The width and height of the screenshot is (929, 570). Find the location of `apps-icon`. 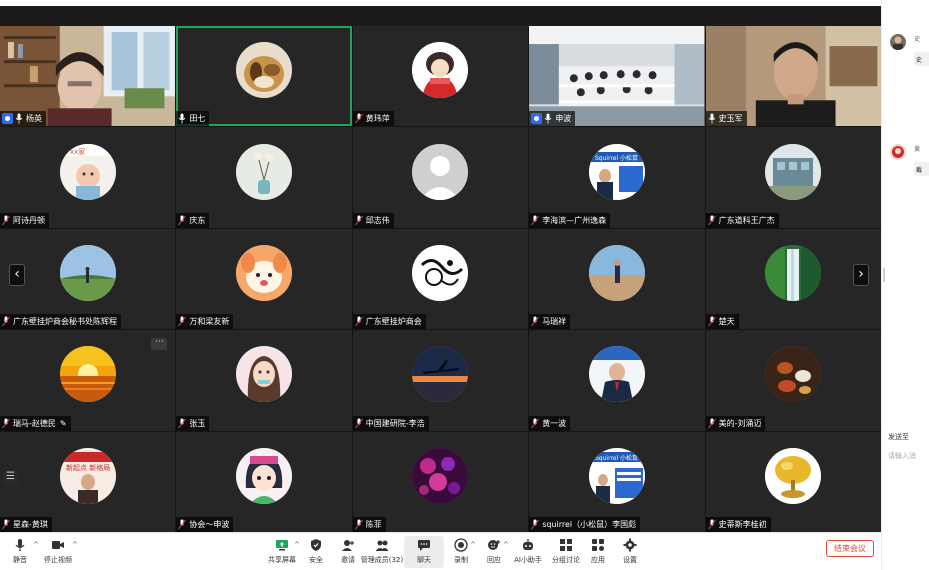

apps-icon is located at coordinates (598, 545).